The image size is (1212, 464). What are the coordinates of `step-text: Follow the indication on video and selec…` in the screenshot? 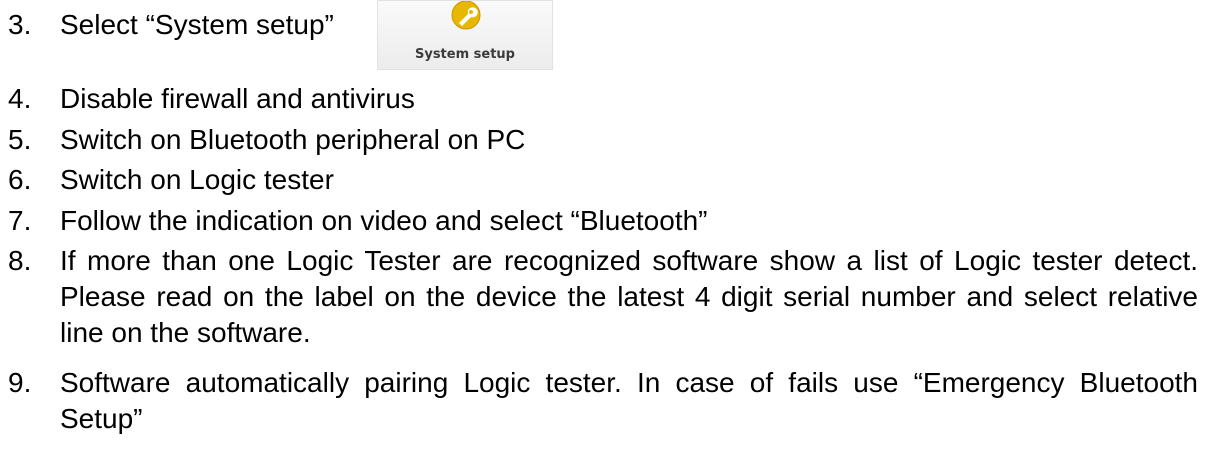 It's located at (384, 220).